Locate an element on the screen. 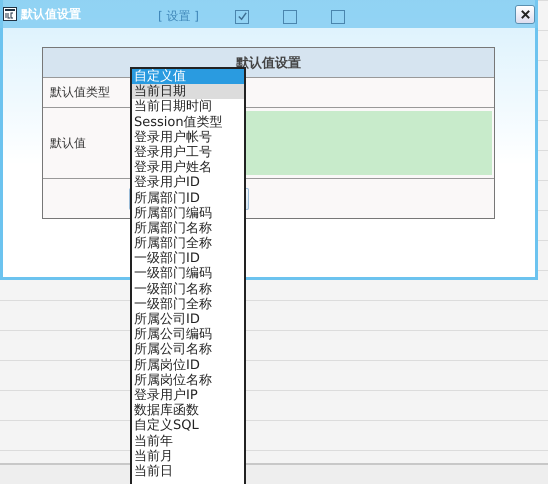 This screenshot has height=484, width=548. app-icon is located at coordinates (10, 14).